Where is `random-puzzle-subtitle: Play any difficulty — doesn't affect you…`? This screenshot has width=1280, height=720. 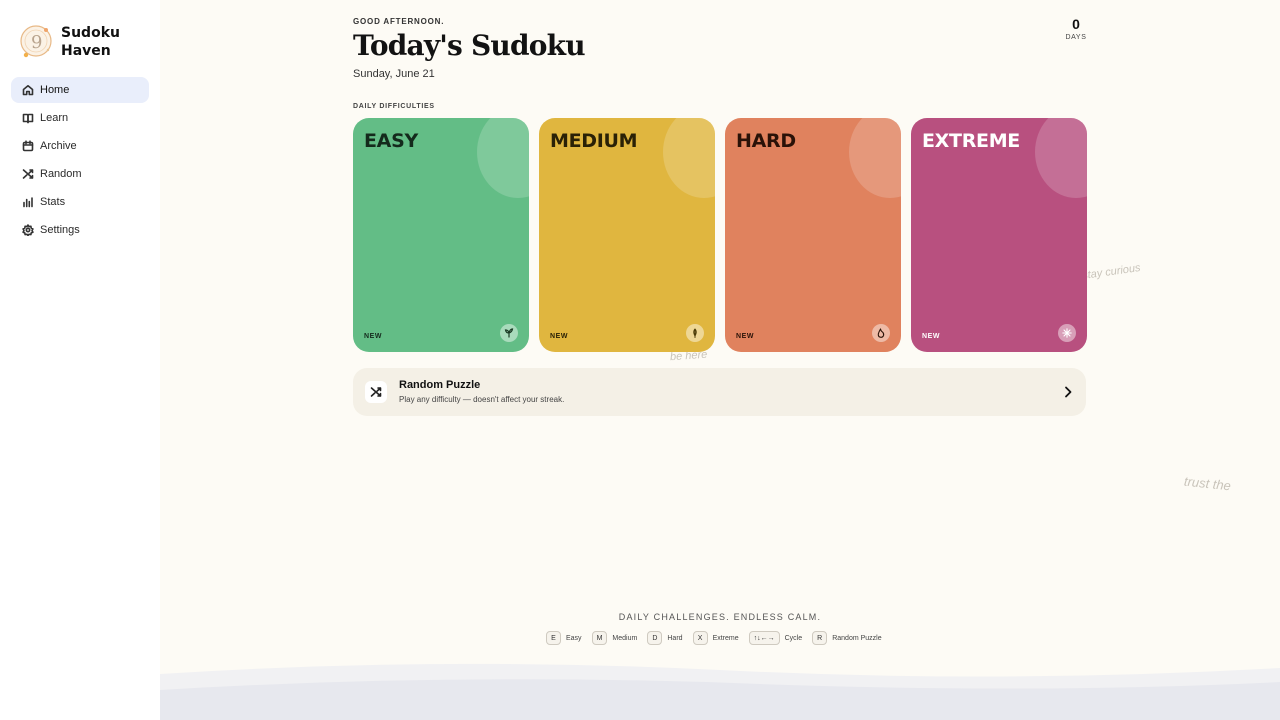 random-puzzle-subtitle: Play any difficulty — doesn't affect you… is located at coordinates (482, 399).